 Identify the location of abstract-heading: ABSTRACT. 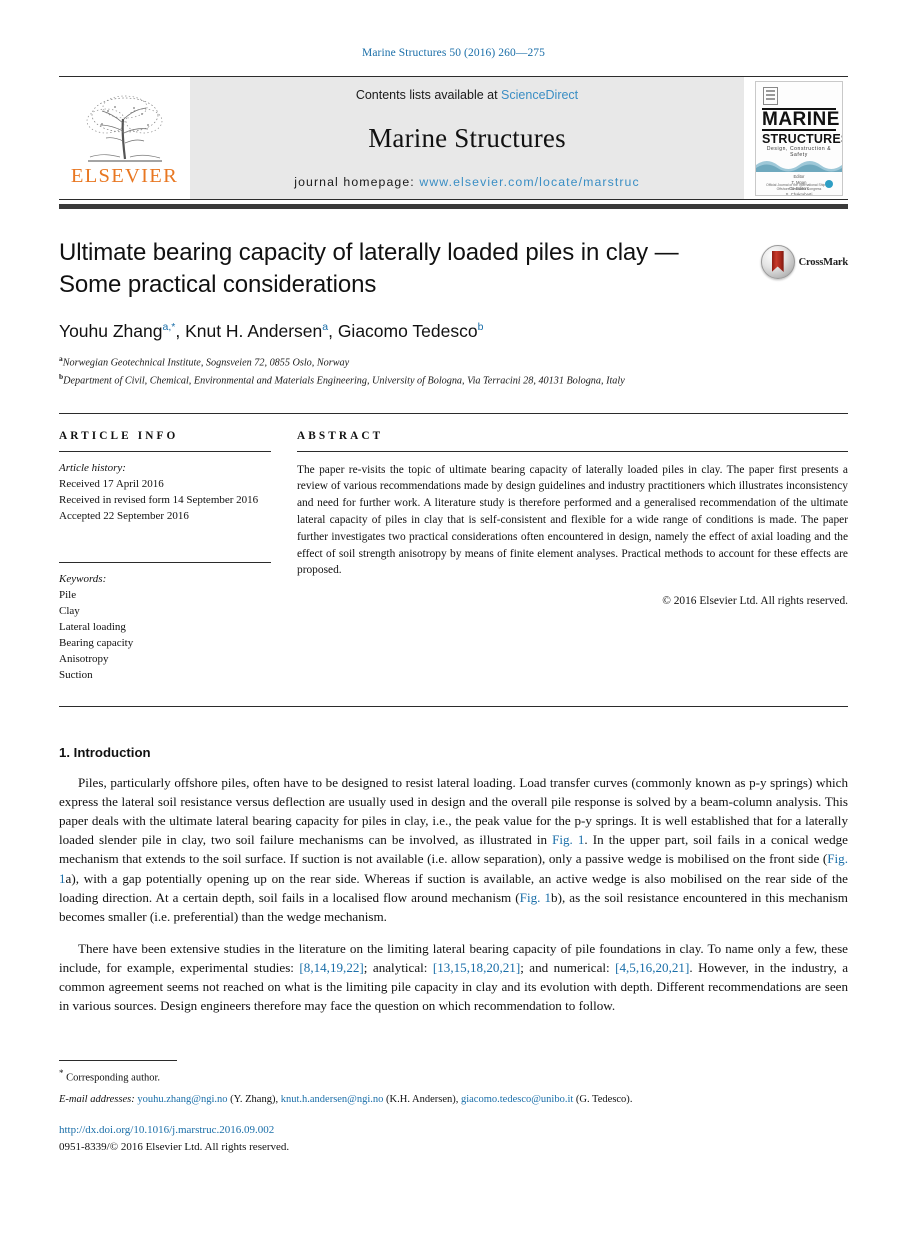
(340, 435).